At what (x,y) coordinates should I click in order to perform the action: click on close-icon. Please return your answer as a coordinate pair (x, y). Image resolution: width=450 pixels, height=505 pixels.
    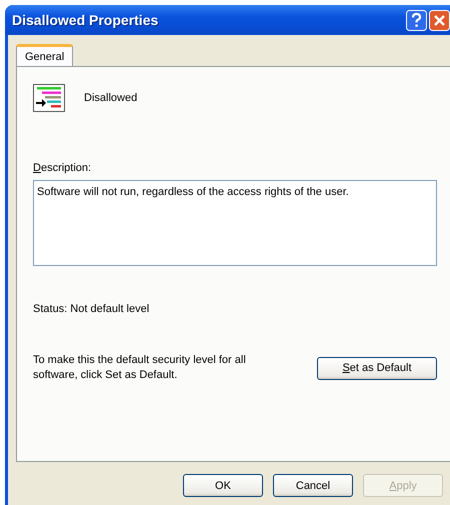
    Looking at the image, I should click on (439, 20).